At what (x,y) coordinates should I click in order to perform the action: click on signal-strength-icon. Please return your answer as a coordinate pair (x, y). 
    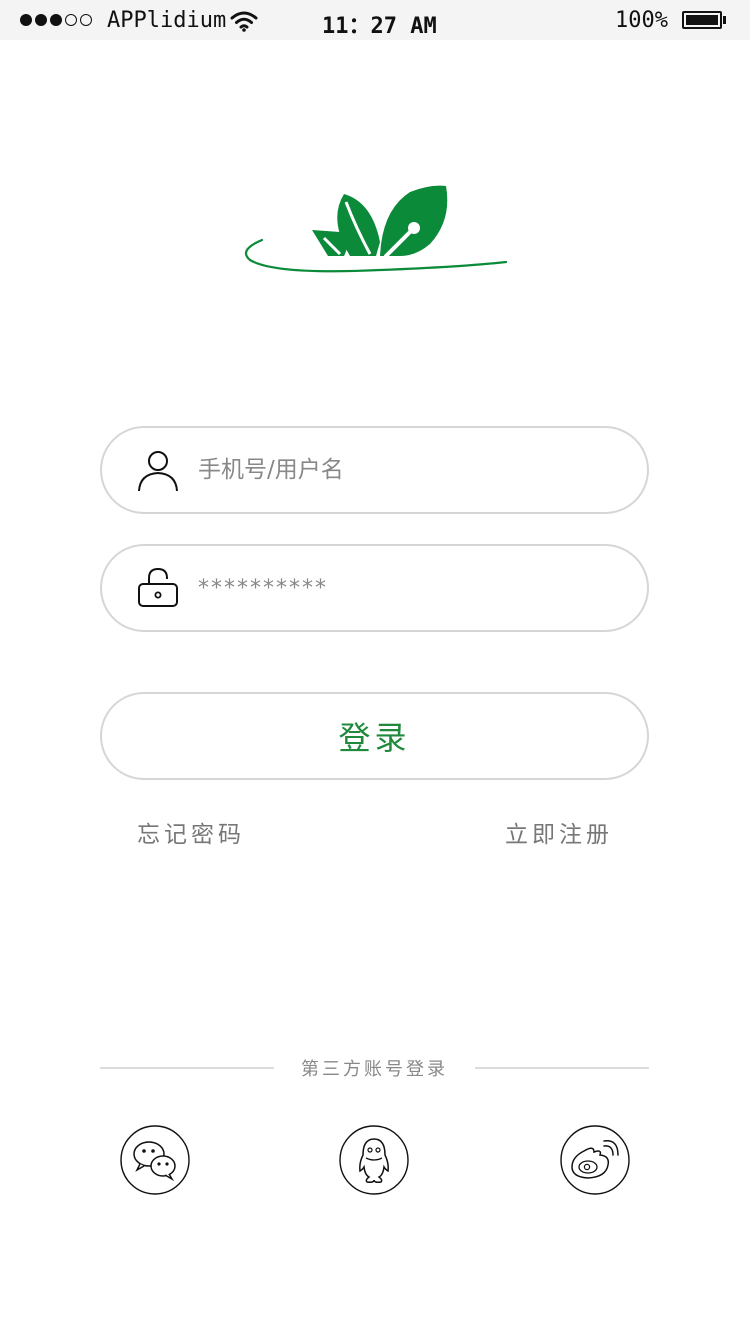
    Looking at the image, I should click on (56, 20).